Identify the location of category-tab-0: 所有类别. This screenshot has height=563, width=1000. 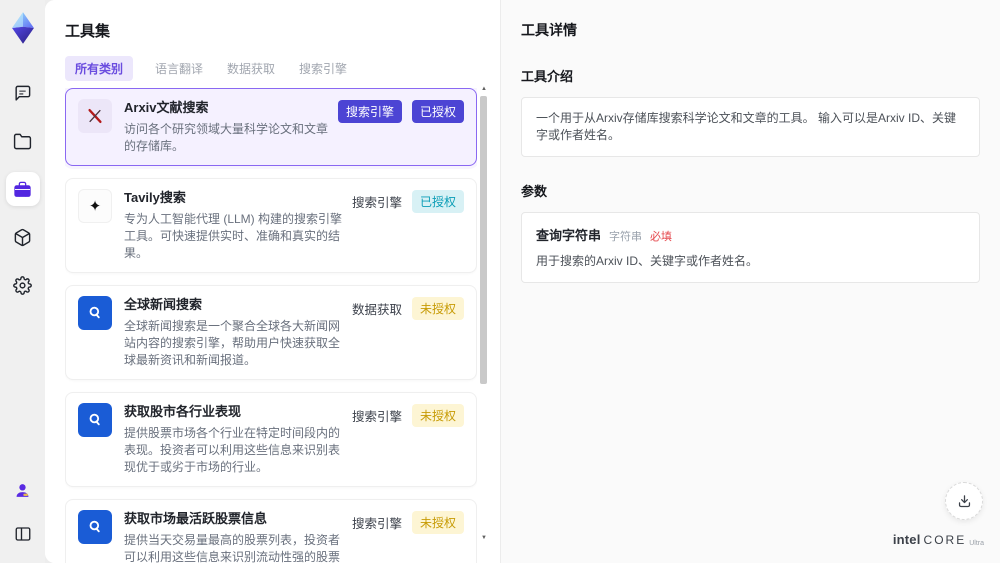
(99, 68).